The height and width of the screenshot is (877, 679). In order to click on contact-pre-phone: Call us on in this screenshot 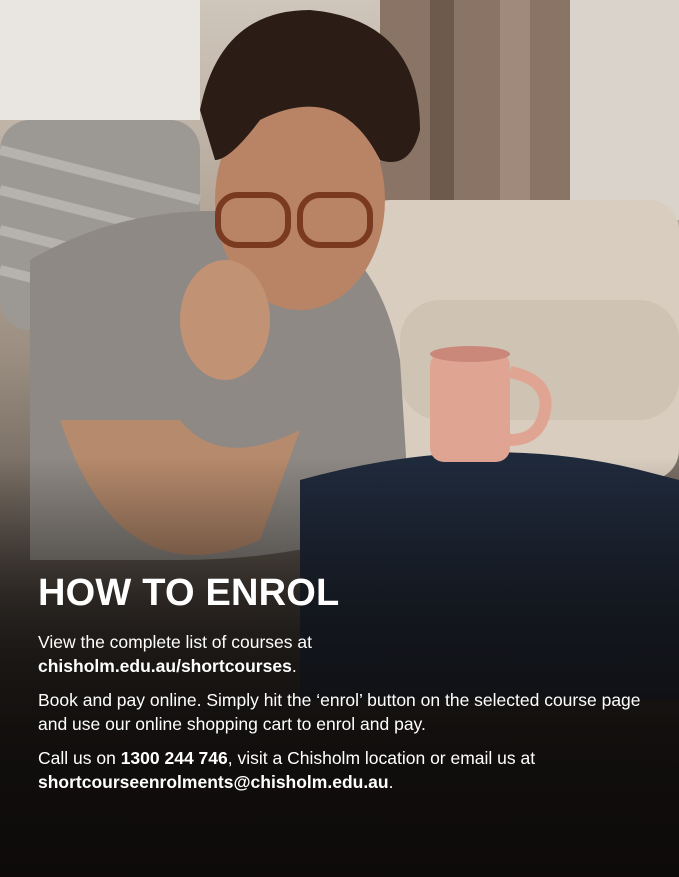, I will do `click(77, 758)`.